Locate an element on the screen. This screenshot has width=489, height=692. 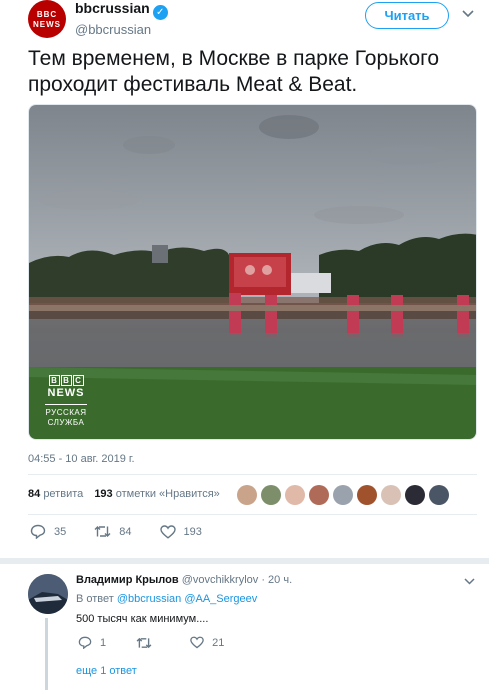
avatar-news-text: NEWS is located at coordinates (47, 24).